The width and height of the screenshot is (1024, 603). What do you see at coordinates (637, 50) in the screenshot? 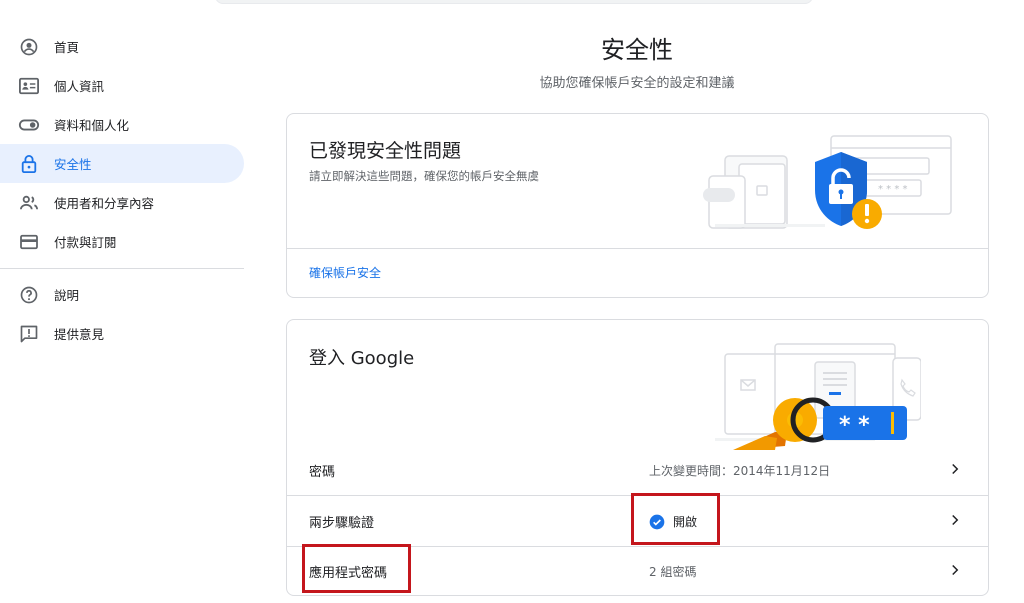
I see `page-title: 安全性` at bounding box center [637, 50].